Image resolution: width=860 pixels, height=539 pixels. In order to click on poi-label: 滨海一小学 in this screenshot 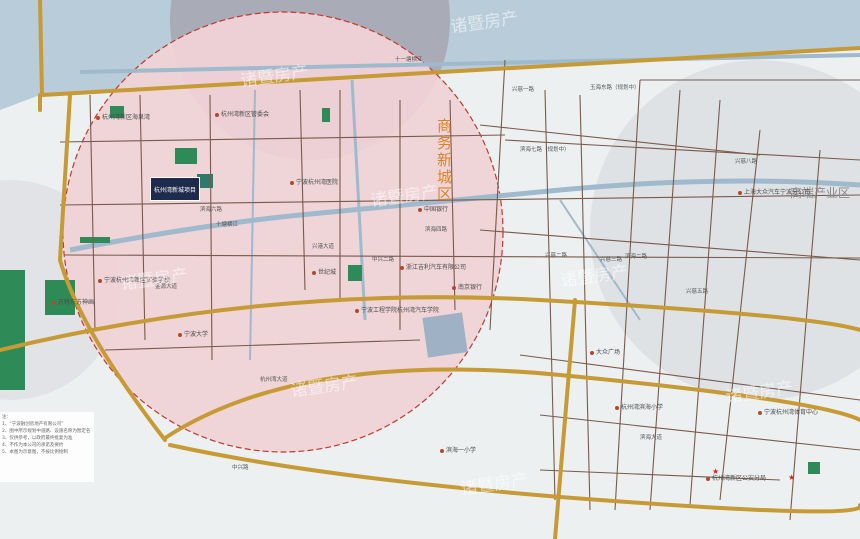, I will do `click(458, 451)`.